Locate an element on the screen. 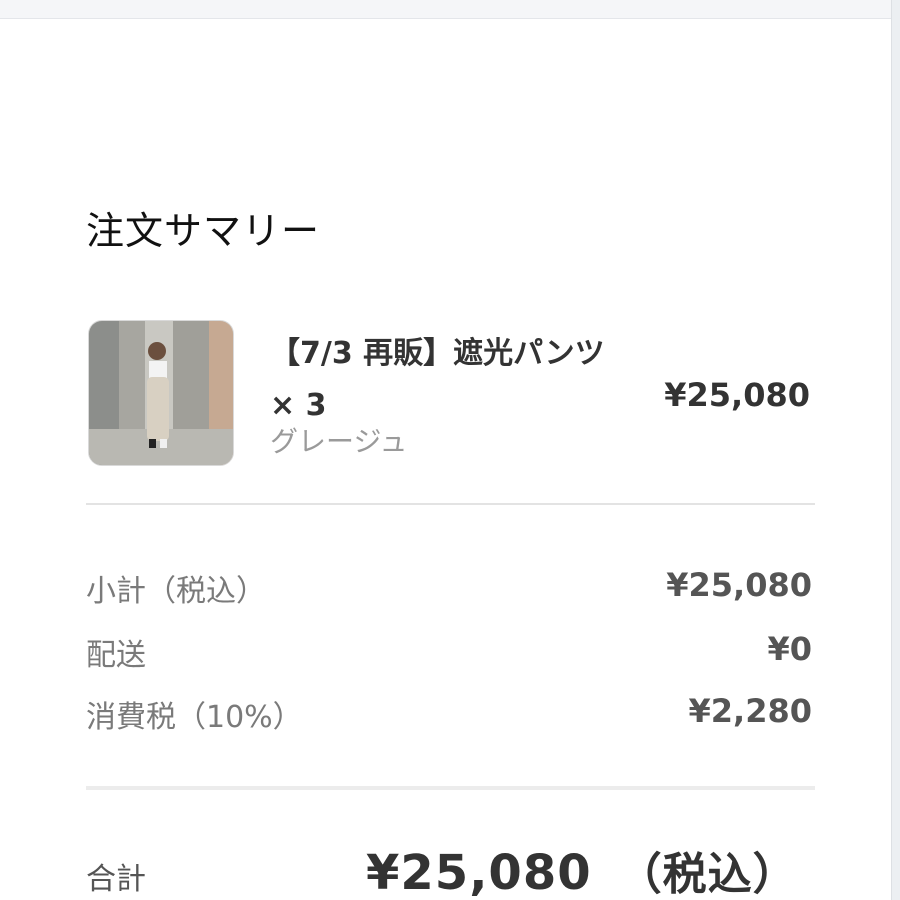 The height and width of the screenshot is (900, 900). item-name: 【7/3 再販】遮光パンツ × 3 is located at coordinates (437, 379).